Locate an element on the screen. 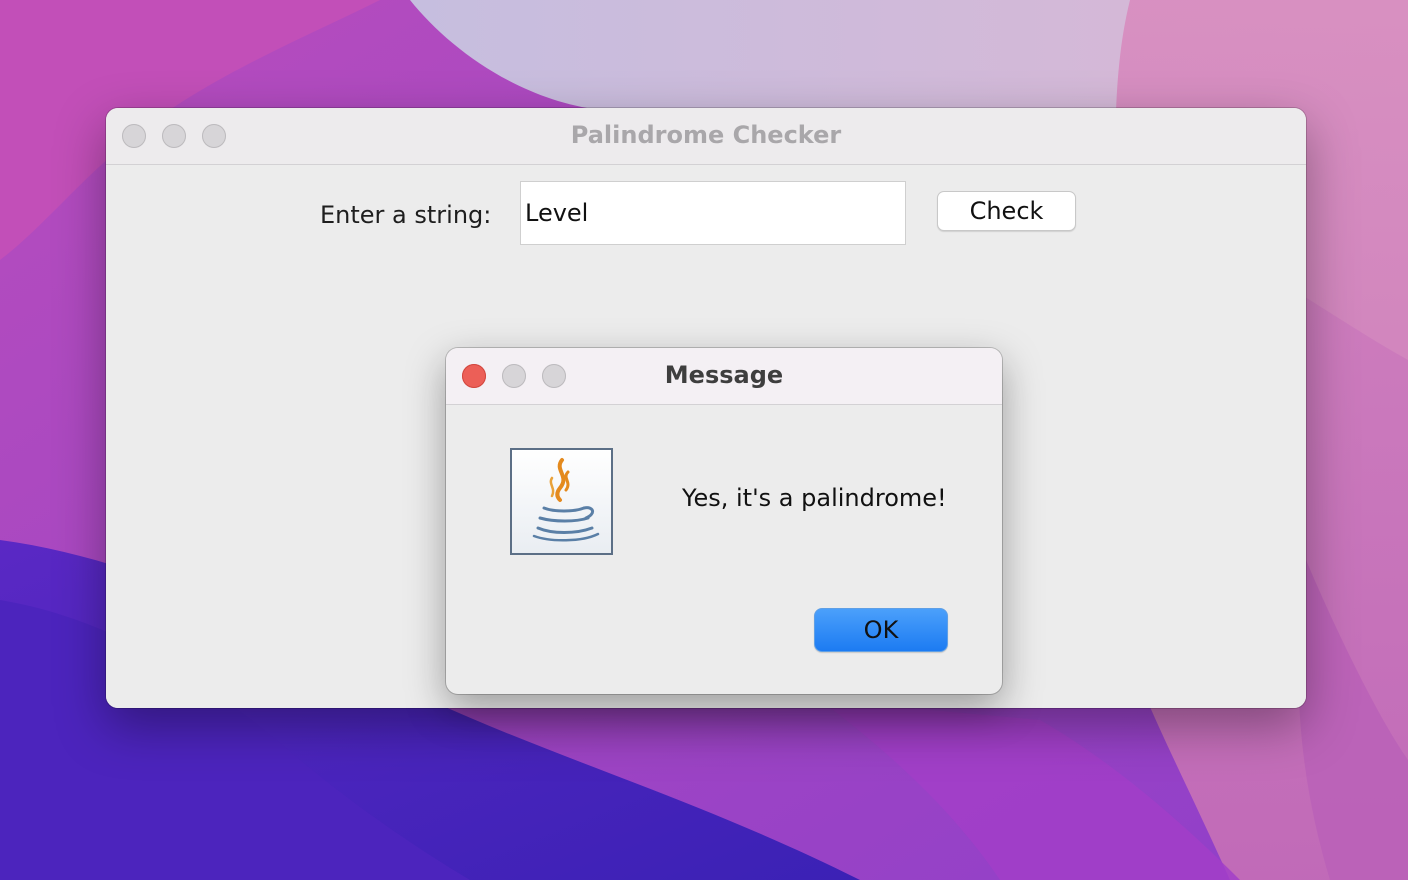 The width and height of the screenshot is (1408, 880). dialog-message: Yes, it's a palindrome! is located at coordinates (814, 498).